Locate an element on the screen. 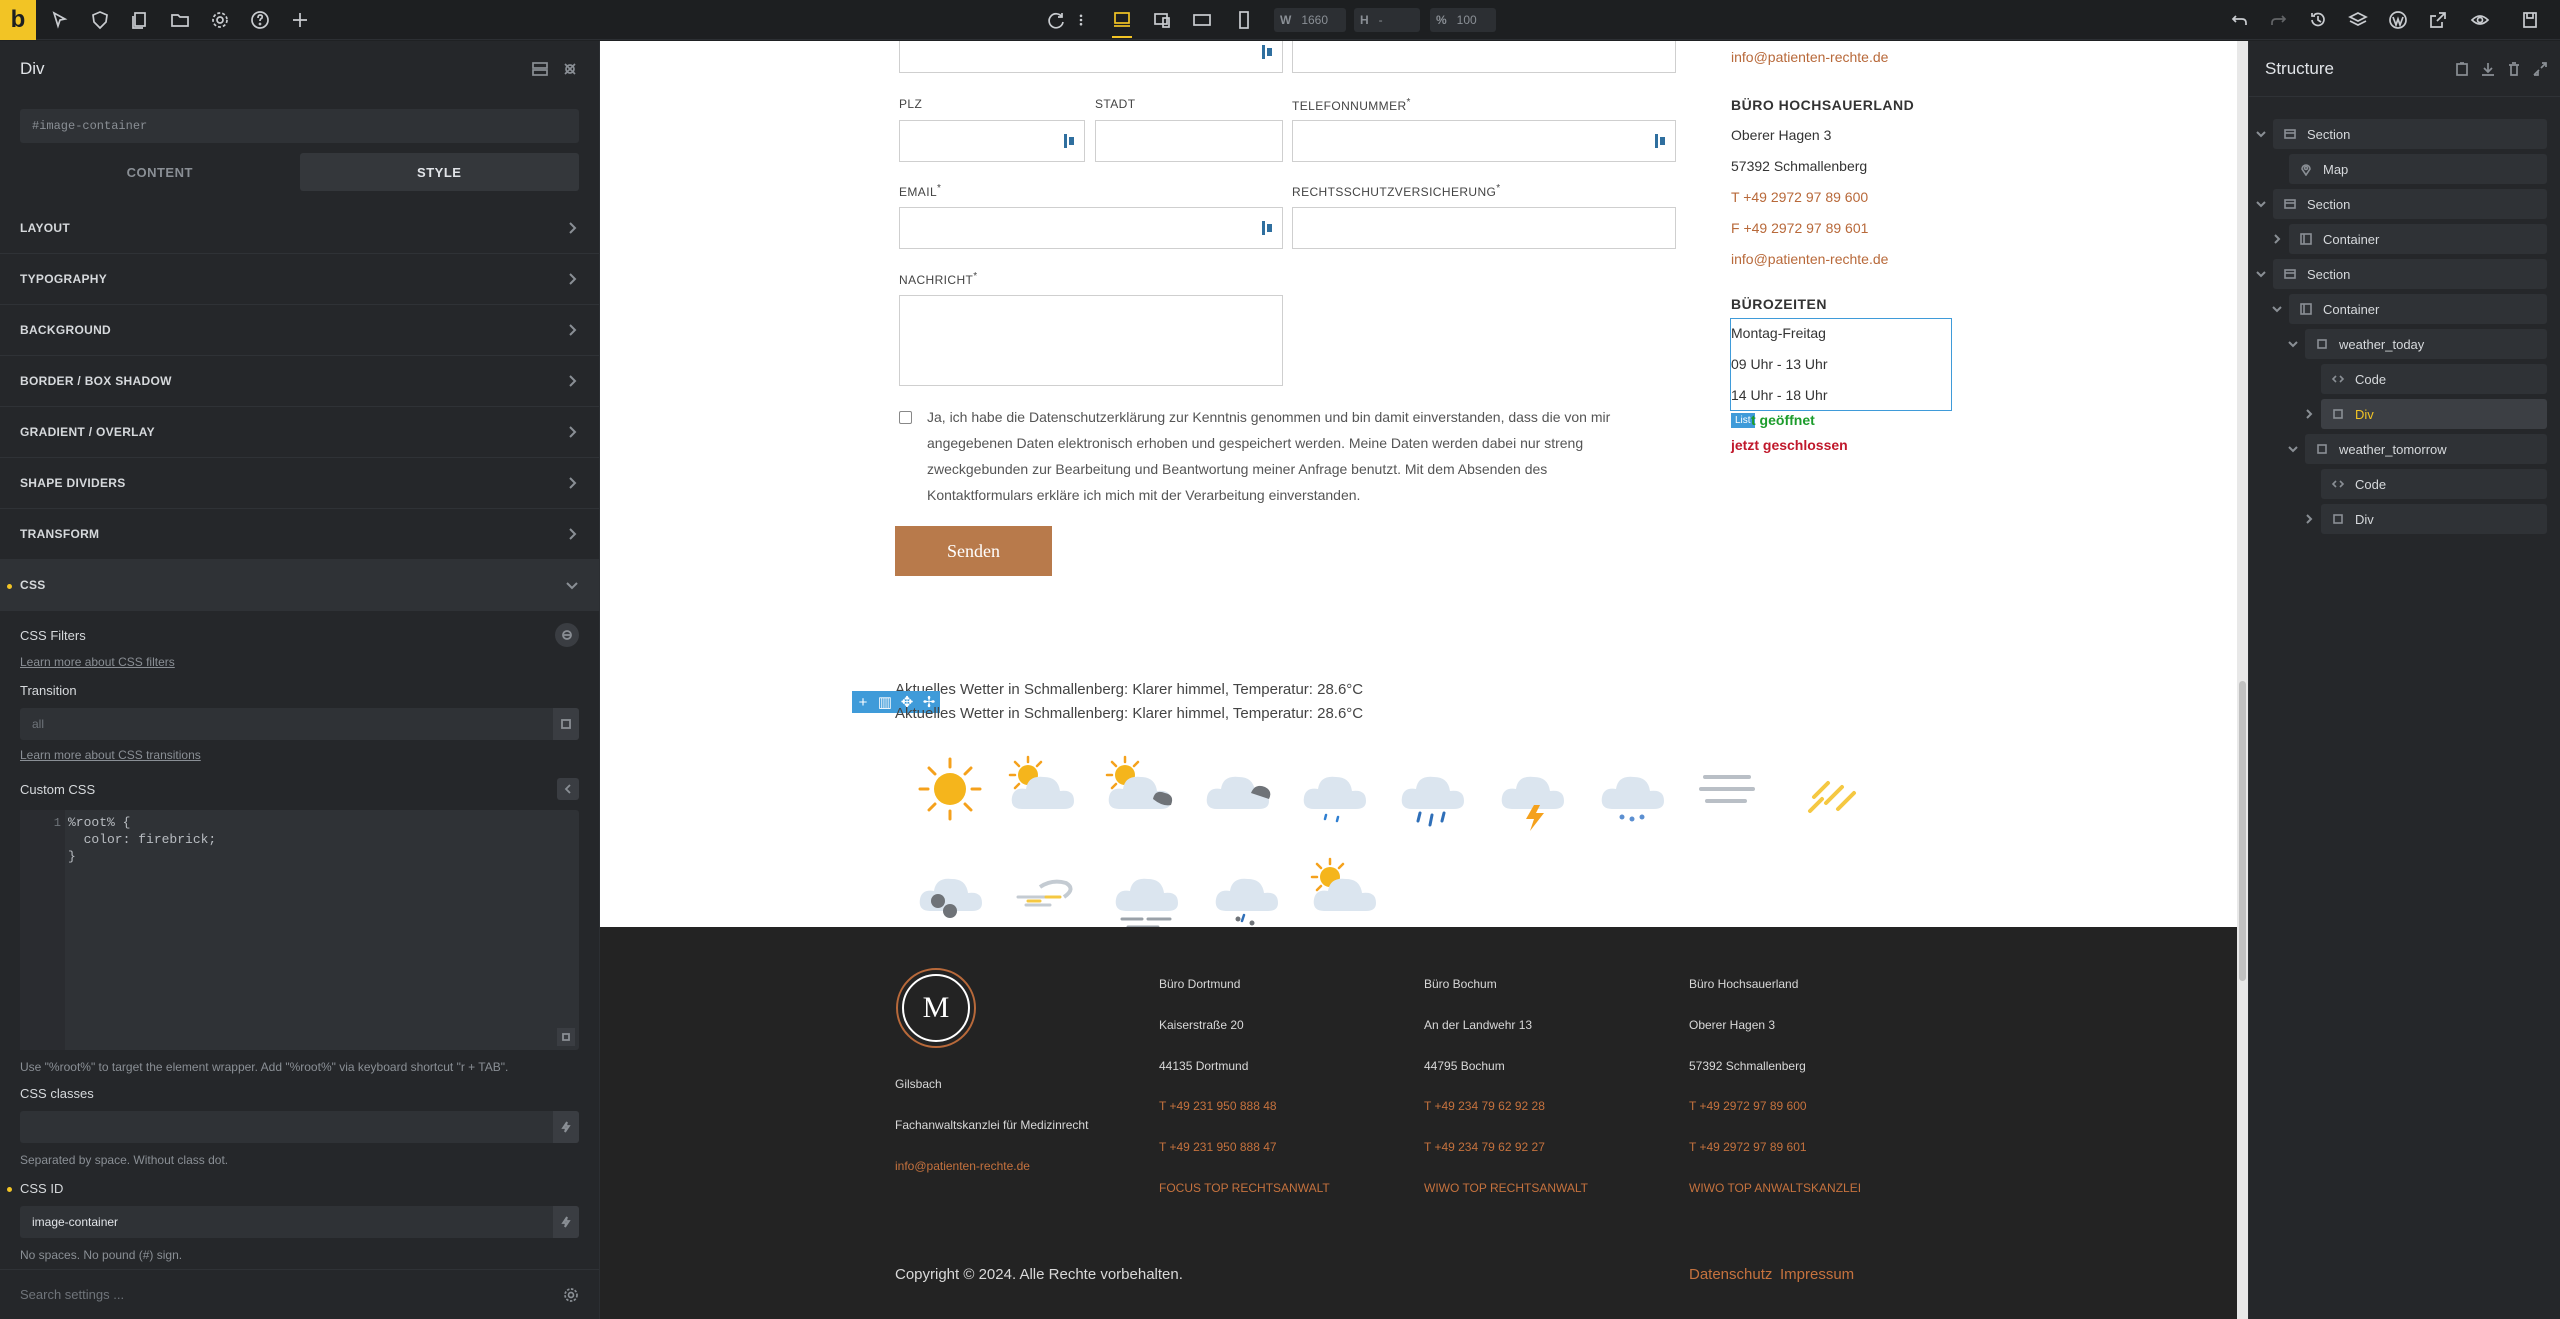 The width and height of the screenshot is (2560, 1319). laptop-breakpoint-icon is located at coordinates (1162, 20).